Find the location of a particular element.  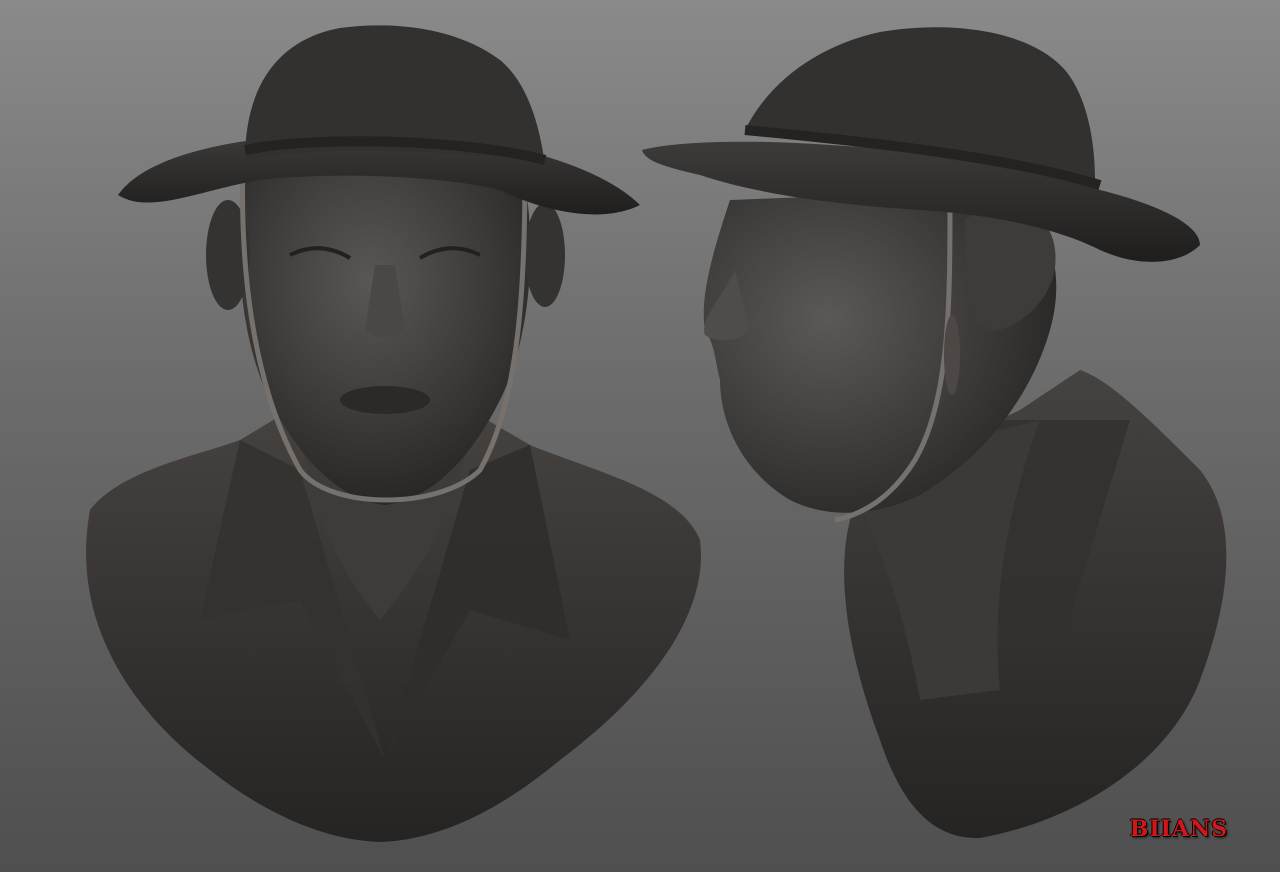

artist-signature: BIIANS is located at coordinates (1178, 829).